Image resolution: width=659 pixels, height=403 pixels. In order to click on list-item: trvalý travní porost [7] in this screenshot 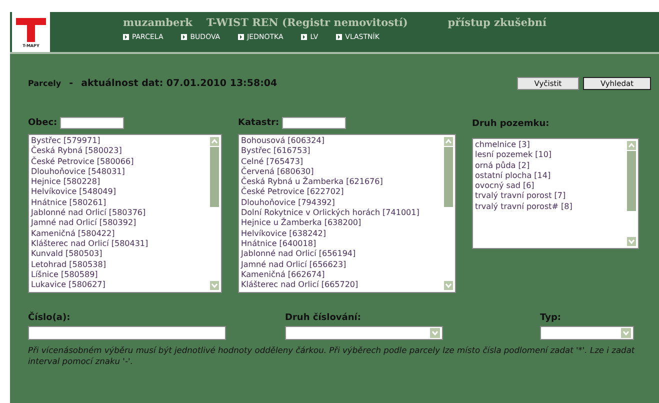, I will do `click(549, 196)`.